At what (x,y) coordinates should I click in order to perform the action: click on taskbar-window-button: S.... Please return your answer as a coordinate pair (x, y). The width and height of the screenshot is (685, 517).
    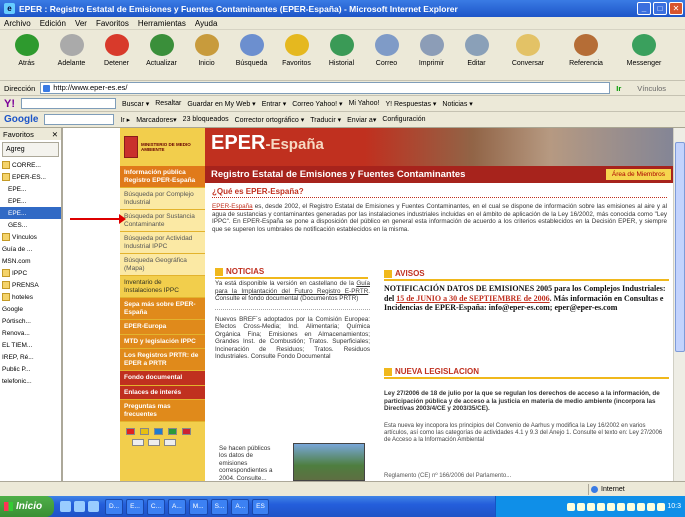
    Looking at the image, I should click on (219, 506).